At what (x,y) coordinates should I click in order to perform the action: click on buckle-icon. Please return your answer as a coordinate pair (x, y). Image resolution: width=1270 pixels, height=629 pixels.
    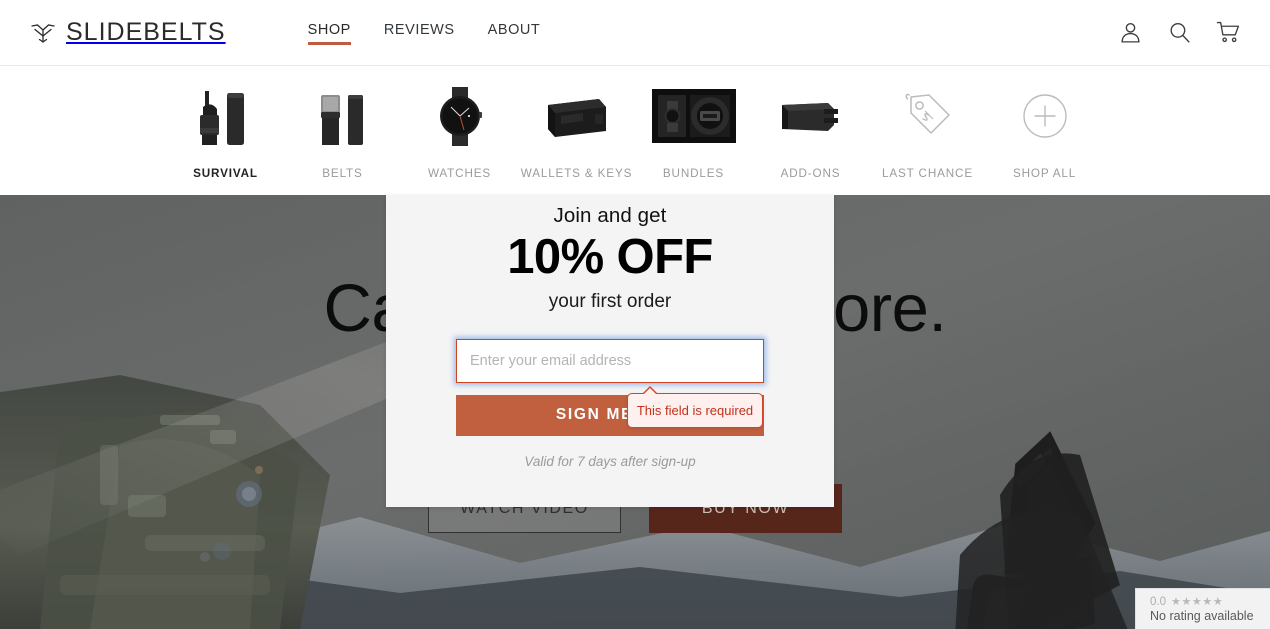
    Looking at the image, I should click on (811, 116).